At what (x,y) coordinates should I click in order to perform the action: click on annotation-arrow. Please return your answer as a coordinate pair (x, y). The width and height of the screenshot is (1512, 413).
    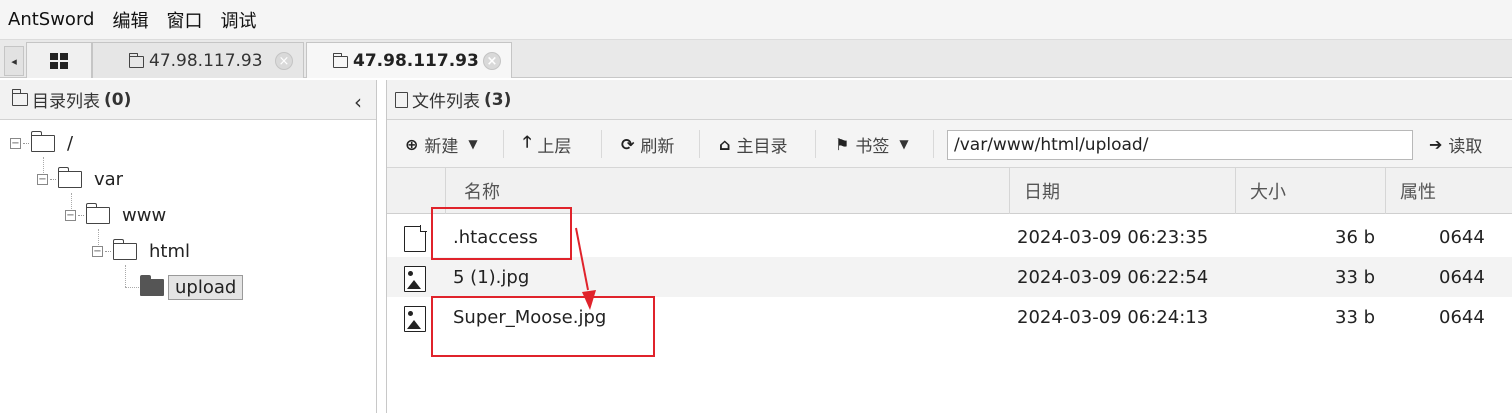
    Looking at the image, I should click on (585, 268).